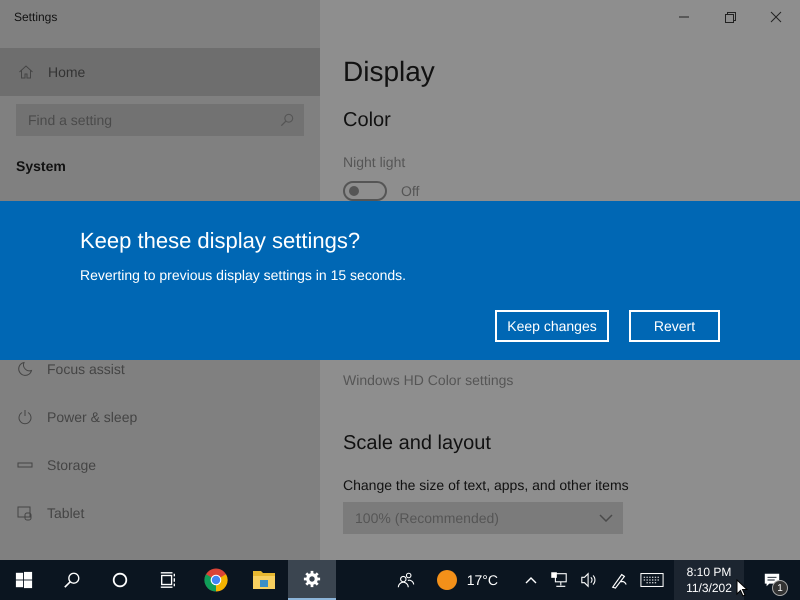  I want to click on dialog-button: Keep changes, so click(552, 326).